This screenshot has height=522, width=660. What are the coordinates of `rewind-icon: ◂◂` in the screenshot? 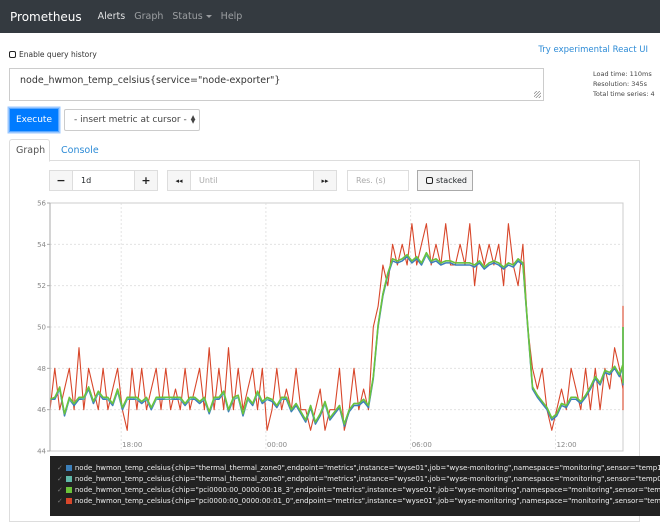 It's located at (179, 180).